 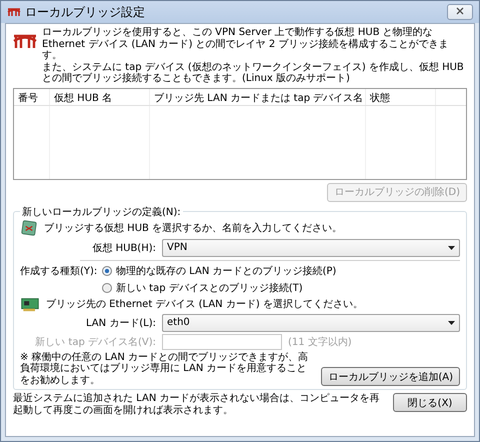 I want to click on window-title: ローカルブリッジ設定, so click(x=85, y=12).